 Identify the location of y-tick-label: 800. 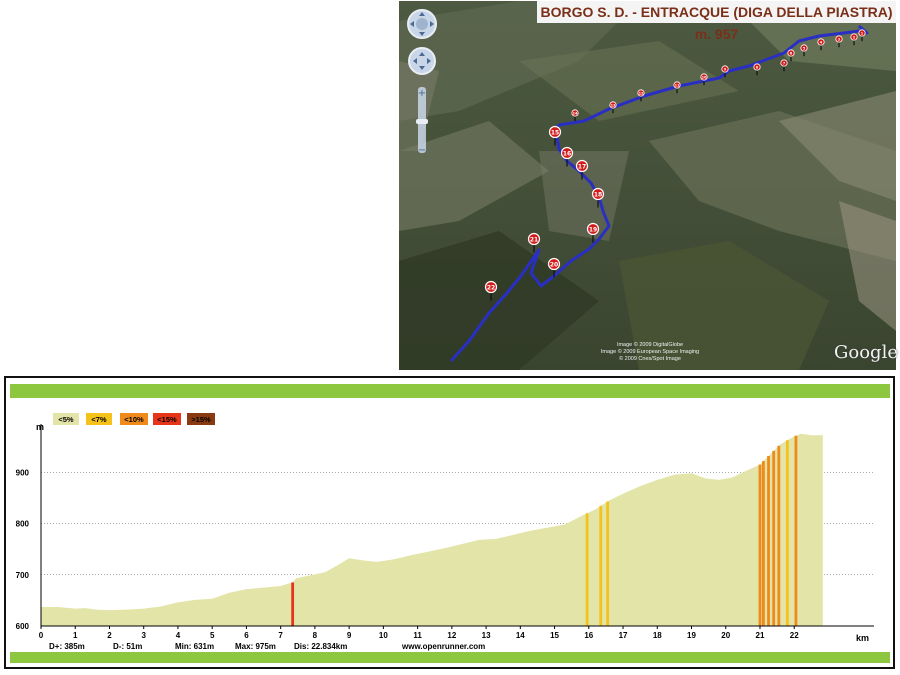
(23, 524).